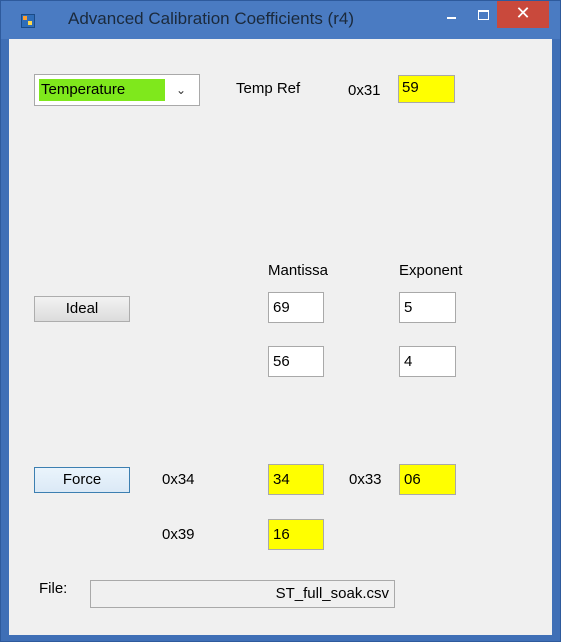  Describe the element at coordinates (178, 479) in the screenshot. I see `force-address-a: 0x34` at that location.